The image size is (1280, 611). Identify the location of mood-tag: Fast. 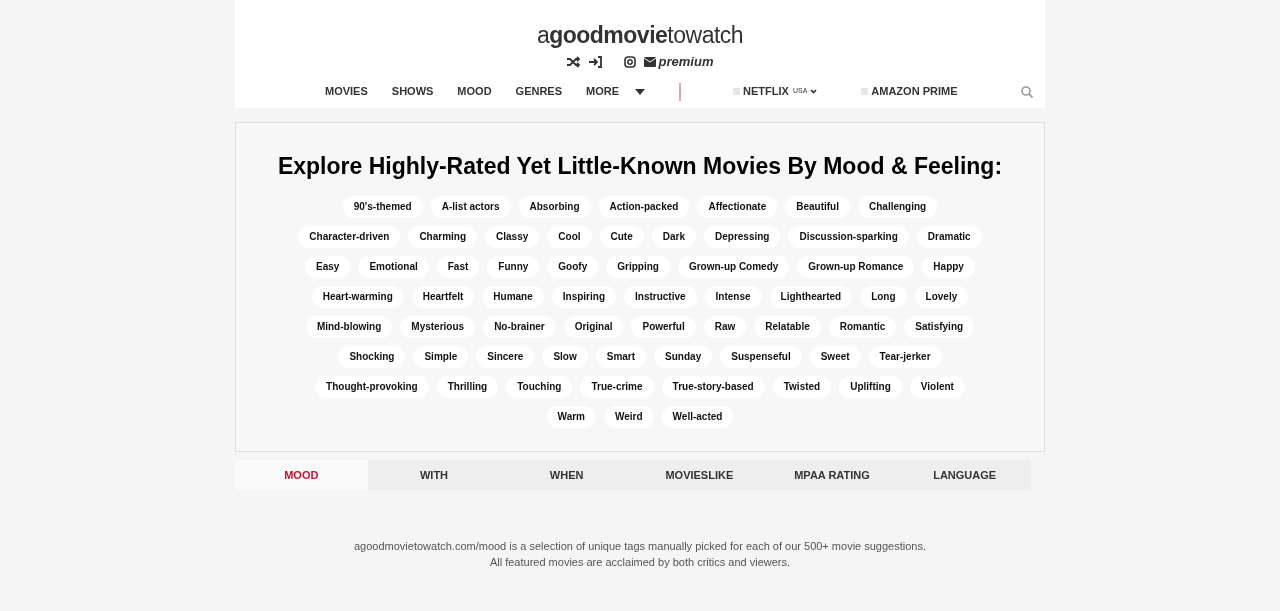
(458, 266).